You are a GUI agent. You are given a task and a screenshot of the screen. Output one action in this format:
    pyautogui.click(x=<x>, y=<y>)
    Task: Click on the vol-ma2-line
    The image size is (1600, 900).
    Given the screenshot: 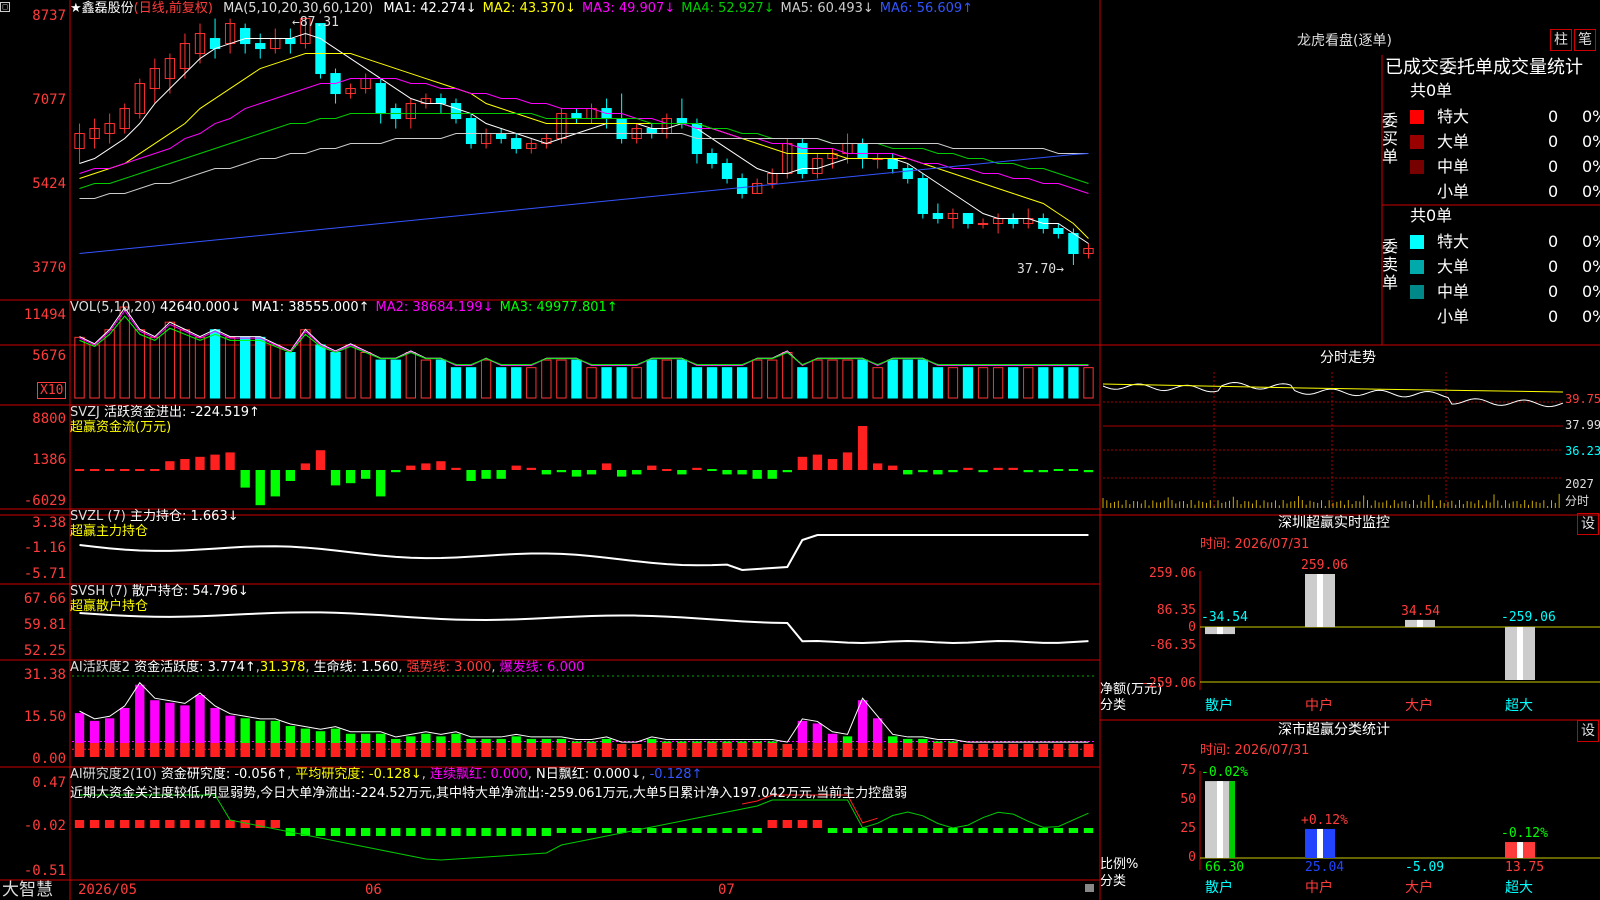 What is the action you would take?
    pyautogui.click(x=584, y=337)
    